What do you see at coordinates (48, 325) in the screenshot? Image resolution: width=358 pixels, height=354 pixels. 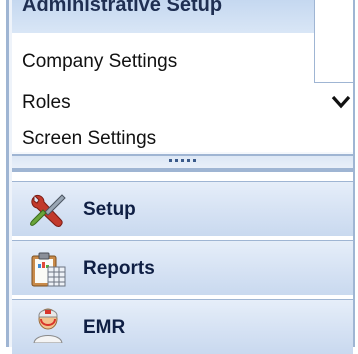 I see `emr-doctor-icon` at bounding box center [48, 325].